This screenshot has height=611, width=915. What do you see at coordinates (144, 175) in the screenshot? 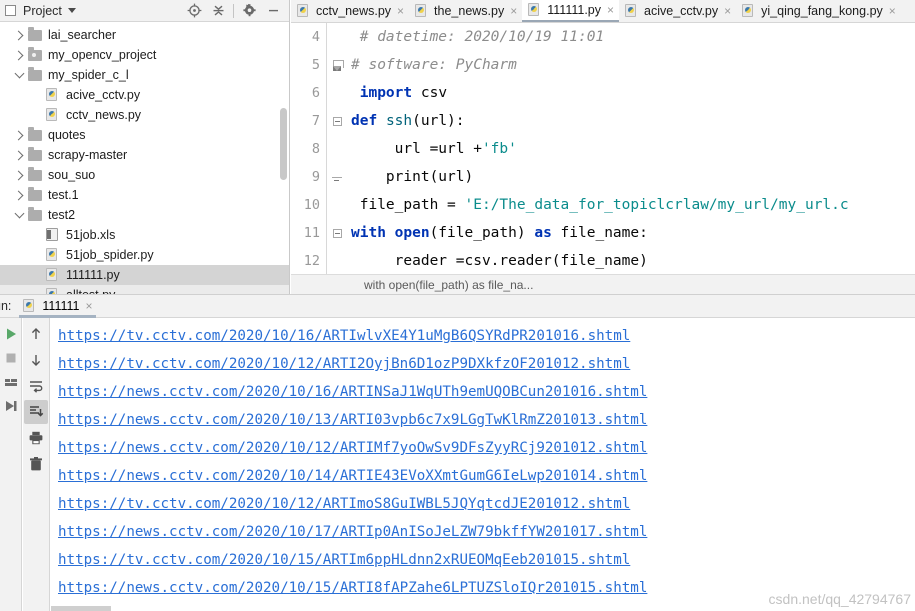
I see `tree-node-sou-suo: sou_suo` at bounding box center [144, 175].